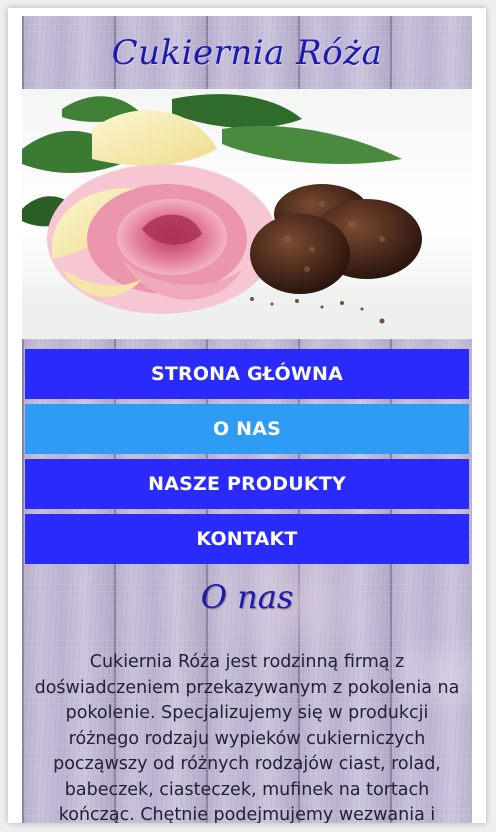 The image size is (496, 832). What do you see at coordinates (247, 597) in the screenshot?
I see `about-heading: O nas` at bounding box center [247, 597].